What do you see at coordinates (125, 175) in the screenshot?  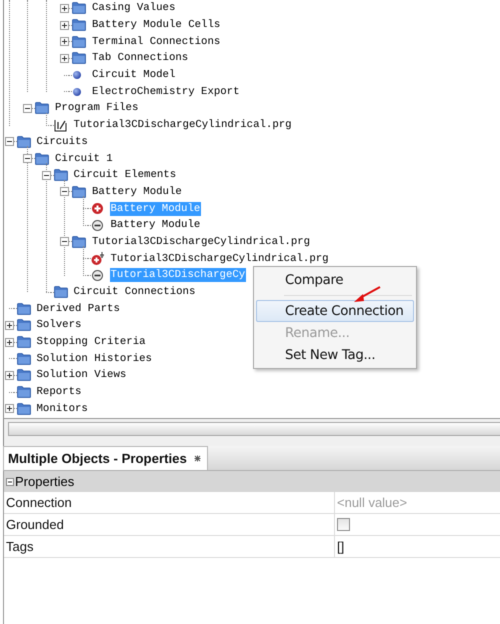 I see `tree-item: Circuit Elements` at bounding box center [125, 175].